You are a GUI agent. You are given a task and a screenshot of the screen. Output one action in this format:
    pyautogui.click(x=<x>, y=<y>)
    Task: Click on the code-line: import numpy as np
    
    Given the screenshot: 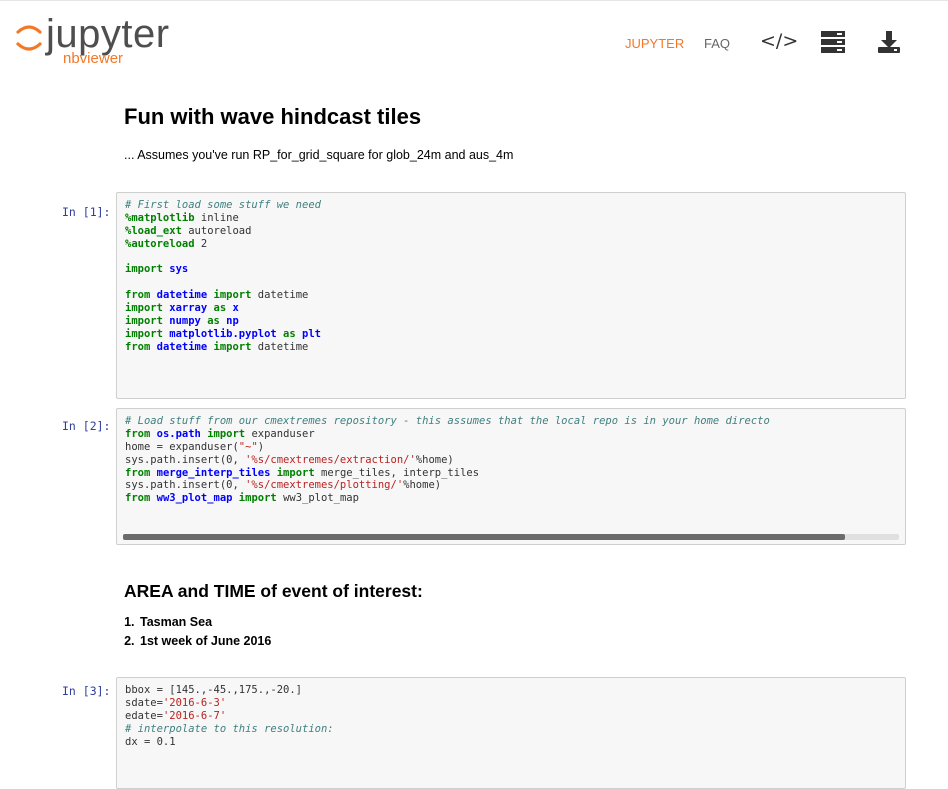 What is the action you would take?
    pyautogui.click(x=182, y=321)
    